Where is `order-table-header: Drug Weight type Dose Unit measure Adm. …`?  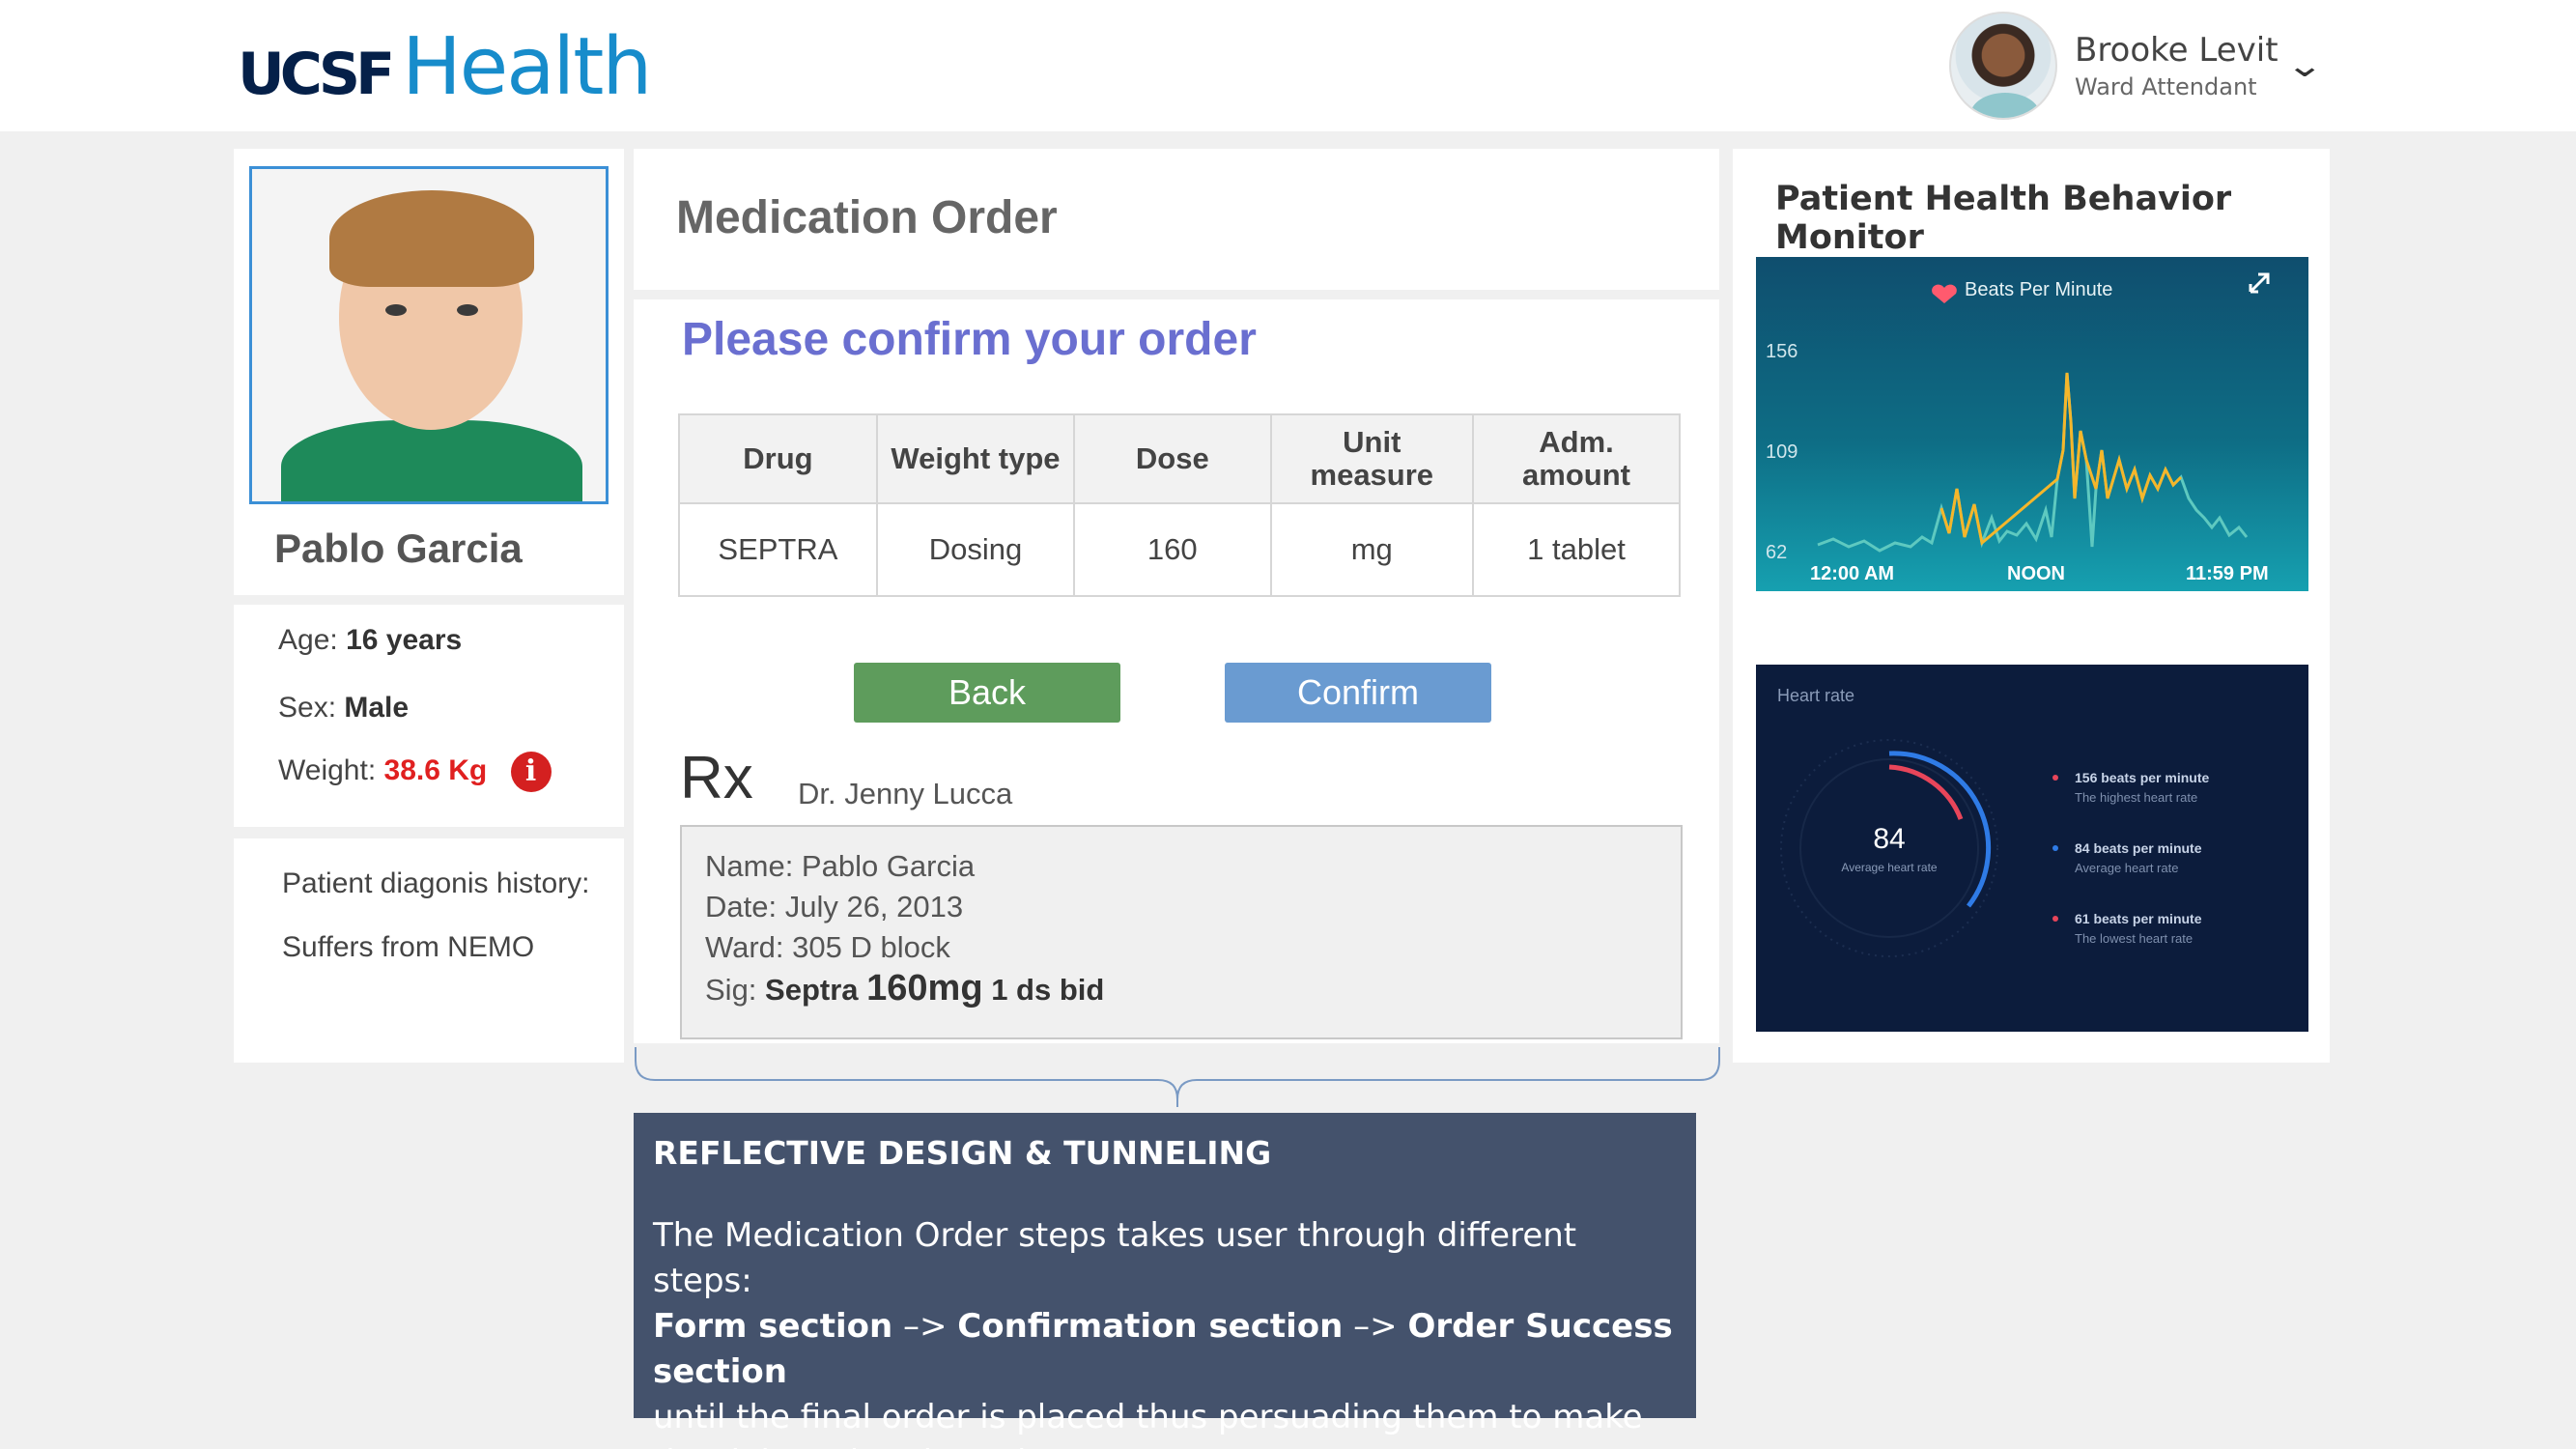
order-table-header: Drug Weight type Dose Unit measure Adm. … is located at coordinates (1179, 458).